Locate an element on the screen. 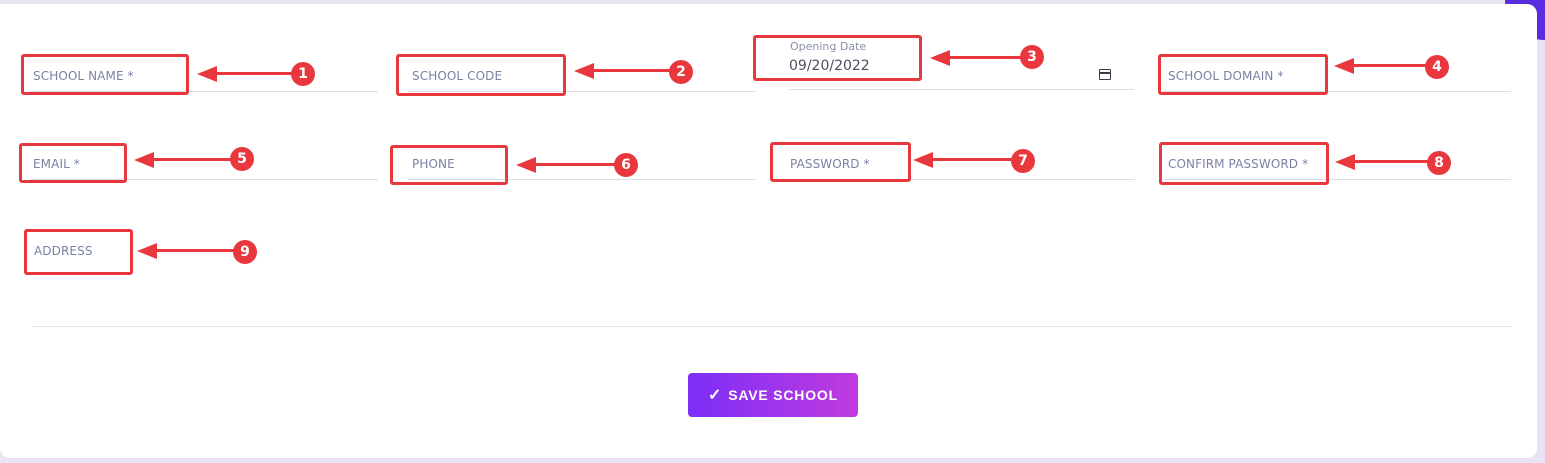  annotation-badge-5: 5 is located at coordinates (242, 159).